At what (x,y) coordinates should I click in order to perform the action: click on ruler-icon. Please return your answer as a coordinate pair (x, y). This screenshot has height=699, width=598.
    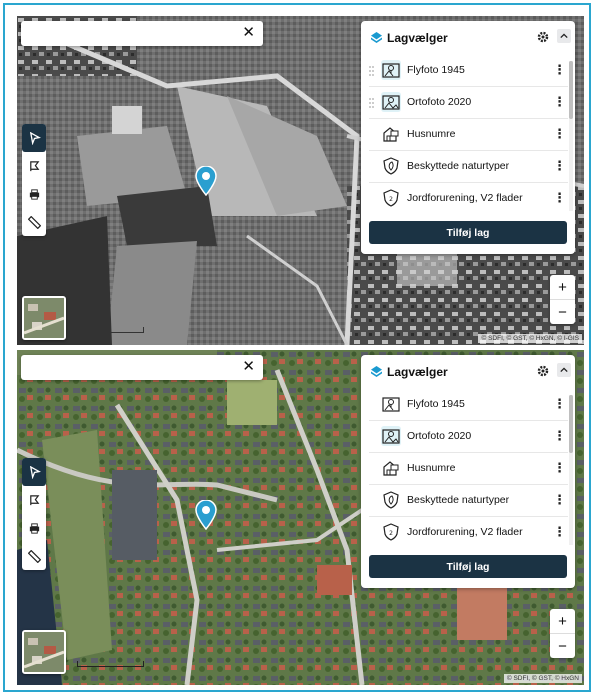
    Looking at the image, I should click on (34, 222).